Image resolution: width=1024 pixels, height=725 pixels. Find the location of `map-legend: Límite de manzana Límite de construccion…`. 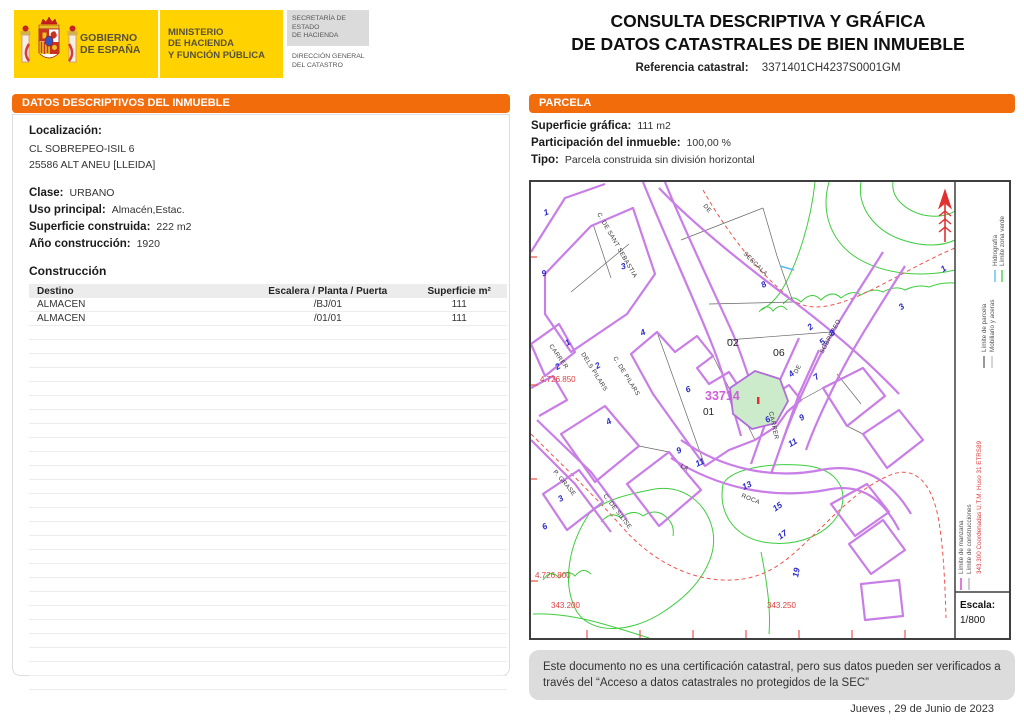

map-legend: Límite de manzana Límite de construccion… is located at coordinates (981, 410).